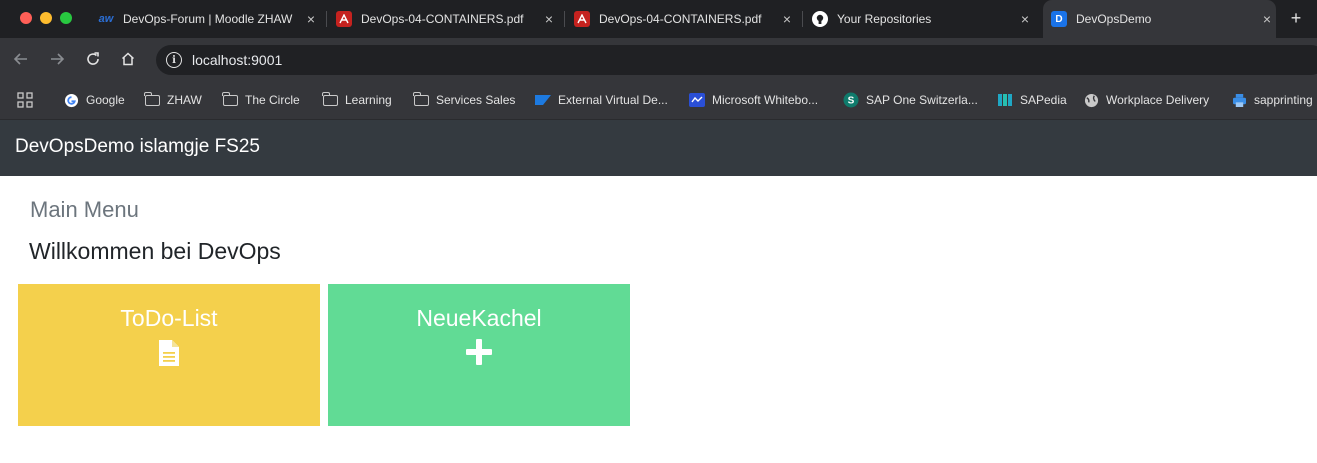 Image resolution: width=1317 pixels, height=463 pixels. Describe the element at coordinates (1091, 100) in the screenshot. I see `globe-icon` at that location.